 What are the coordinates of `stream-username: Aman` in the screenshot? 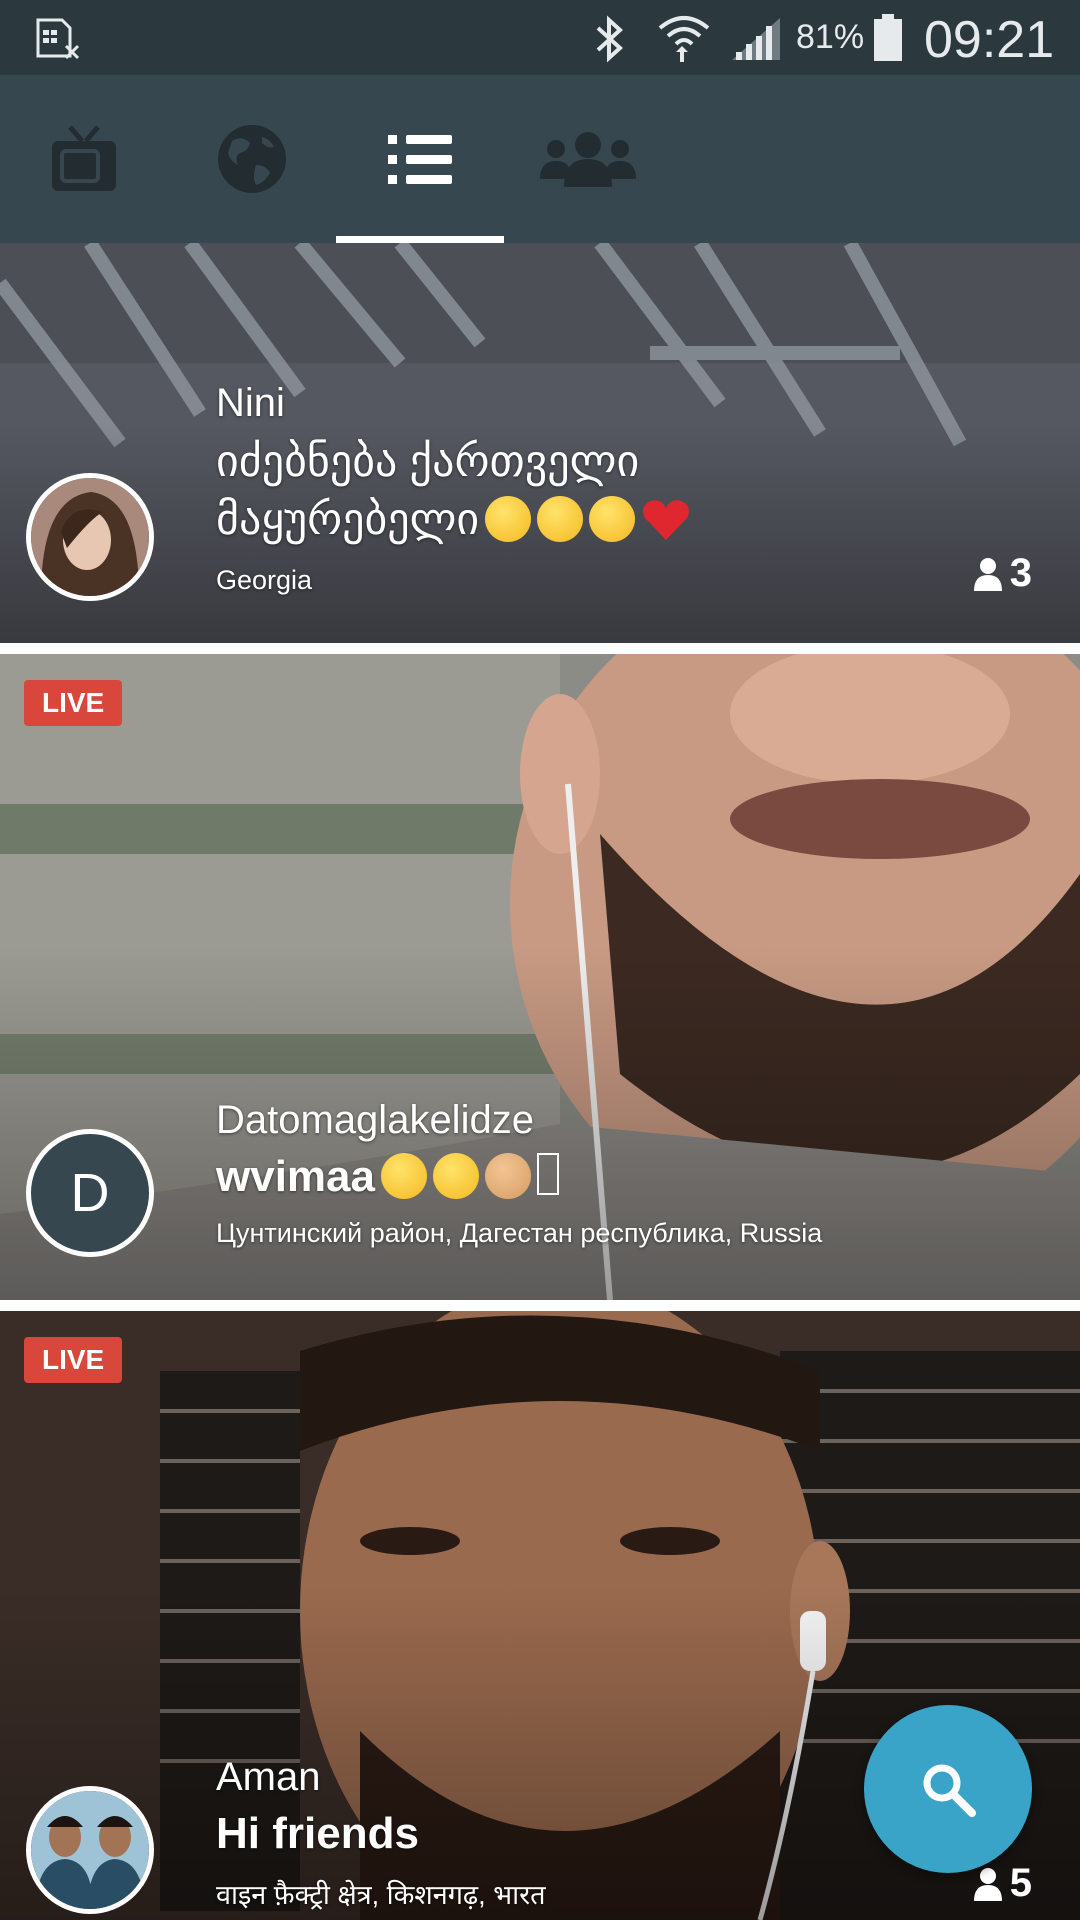 It's located at (268, 1777).